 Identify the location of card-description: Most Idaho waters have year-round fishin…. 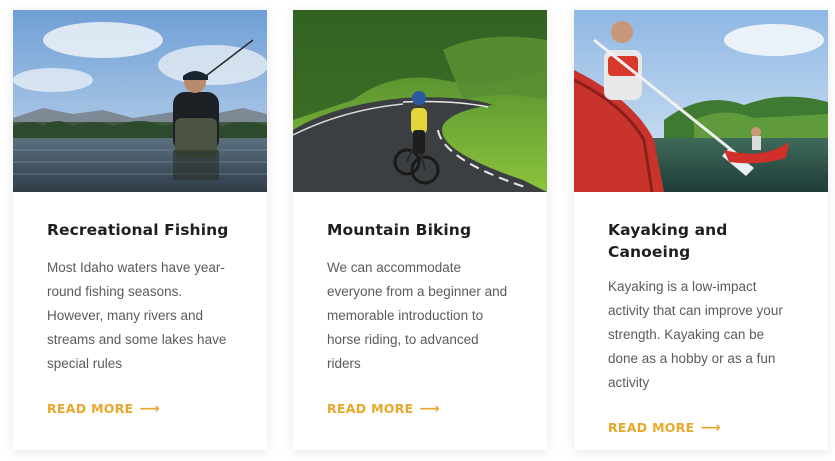
(137, 315).